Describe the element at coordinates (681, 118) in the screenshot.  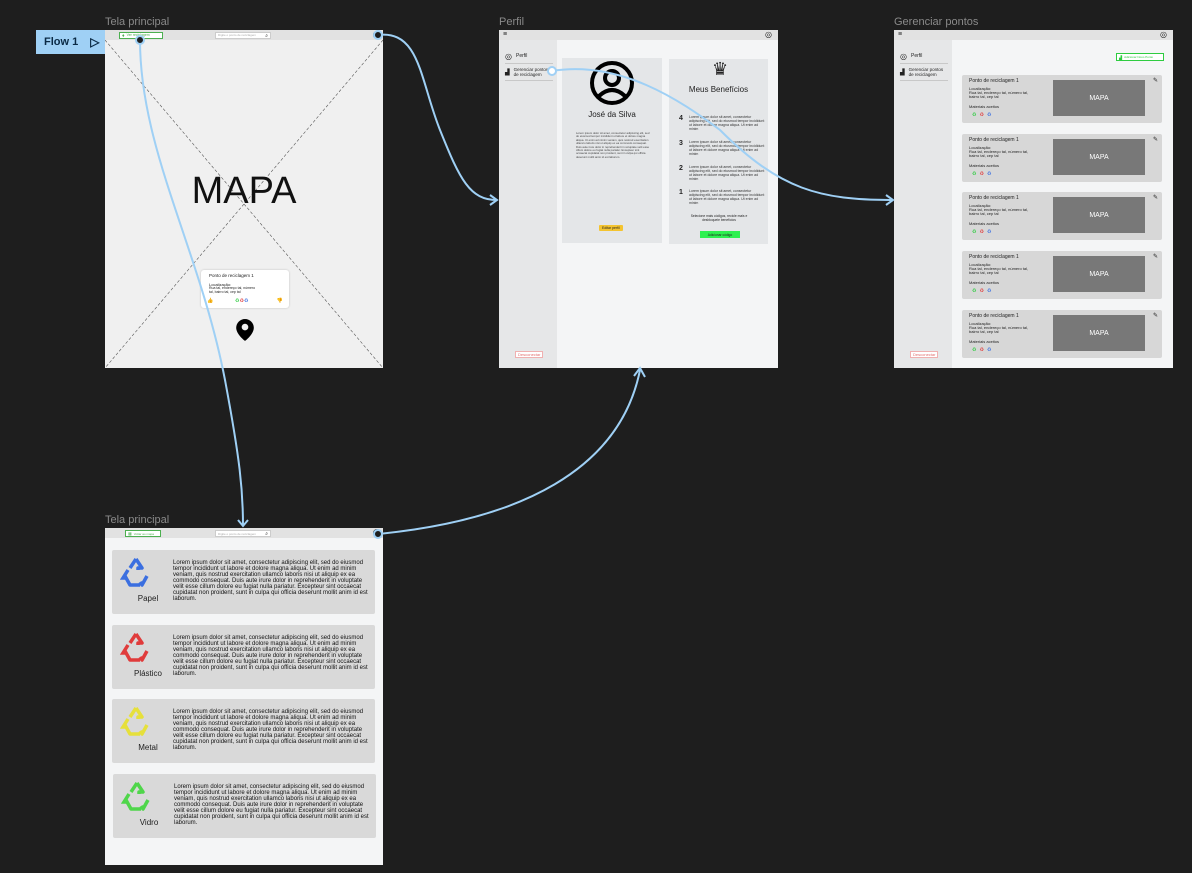
I see `benefit-number: 4` at that location.